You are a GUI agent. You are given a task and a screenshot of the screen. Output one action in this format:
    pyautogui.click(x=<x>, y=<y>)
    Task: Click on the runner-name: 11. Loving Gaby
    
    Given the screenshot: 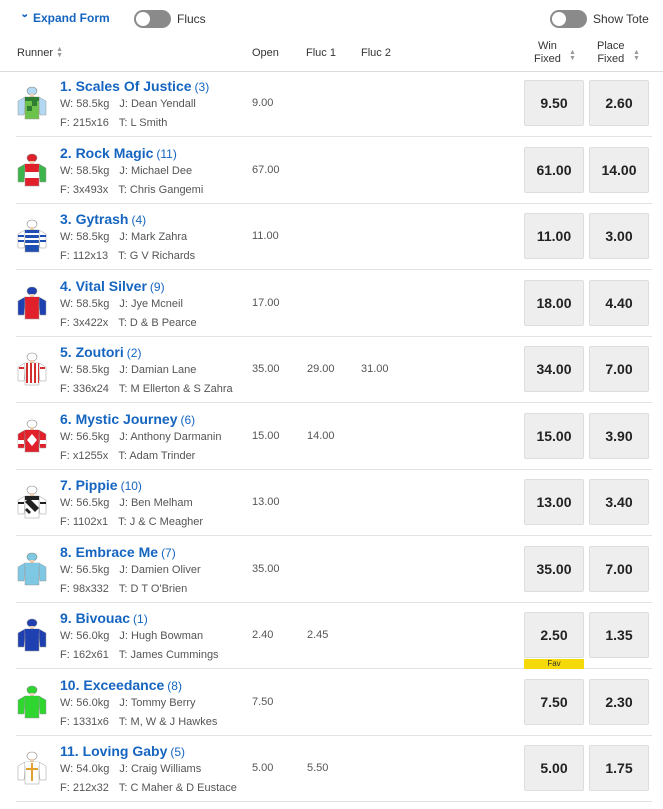 What is the action you would take?
    pyautogui.click(x=114, y=751)
    